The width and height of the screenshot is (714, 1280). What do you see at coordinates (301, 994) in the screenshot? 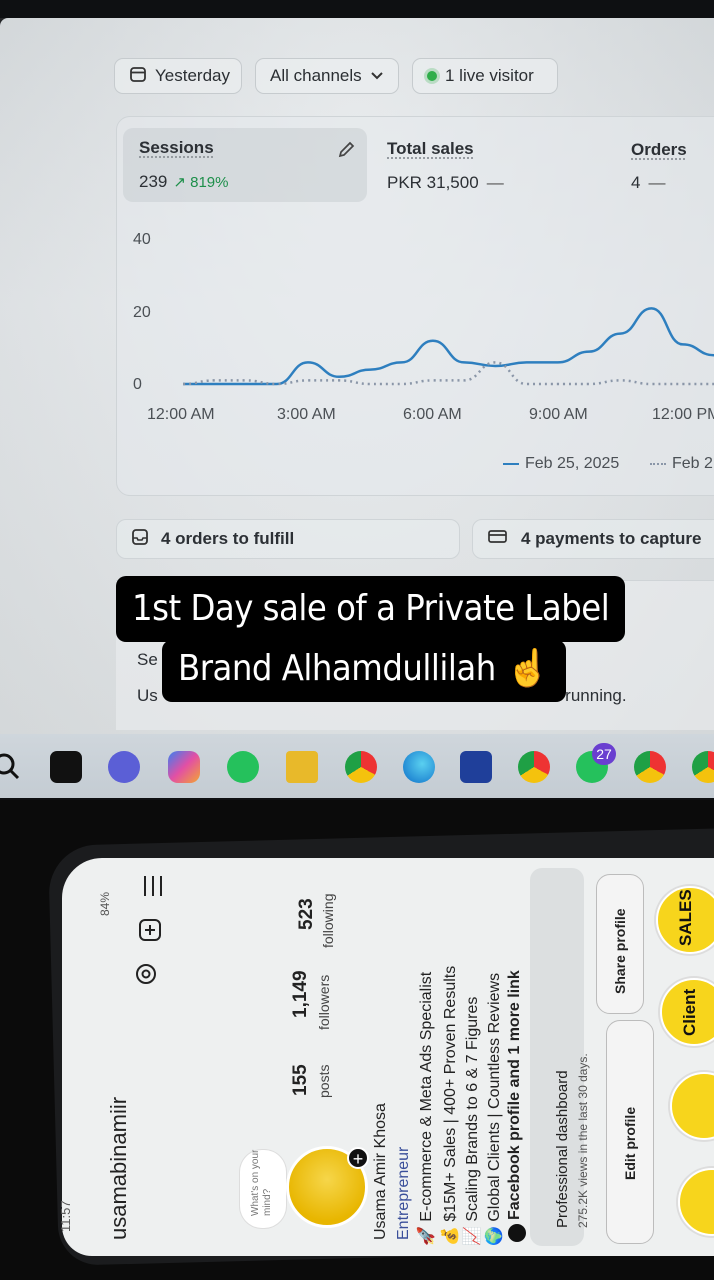
I see `followers-count: 1,149` at bounding box center [301, 994].